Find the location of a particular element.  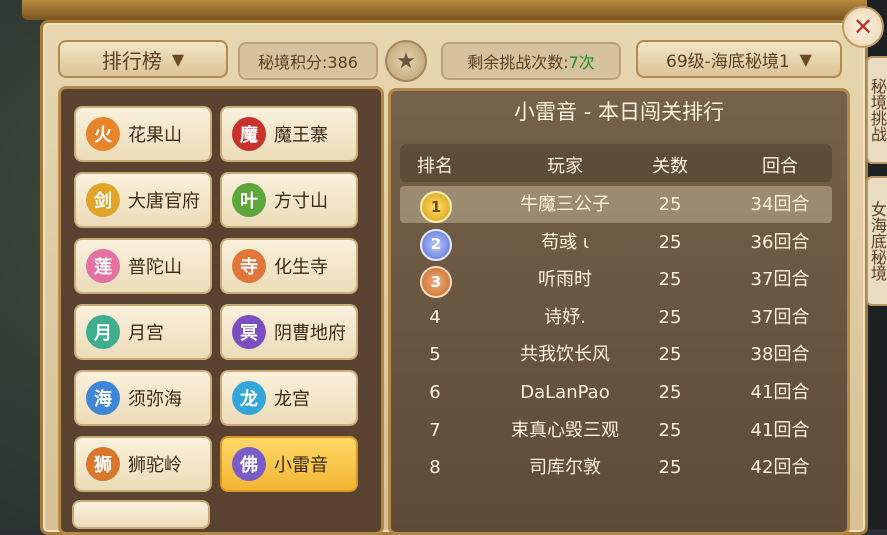

side-tab-realm-challenge: 秘境挑战 is located at coordinates (876, 110).